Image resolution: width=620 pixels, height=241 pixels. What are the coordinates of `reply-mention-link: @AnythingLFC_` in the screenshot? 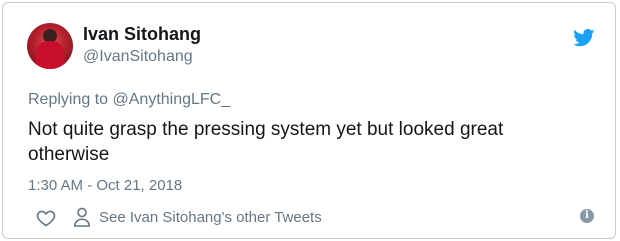 It's located at (172, 99).